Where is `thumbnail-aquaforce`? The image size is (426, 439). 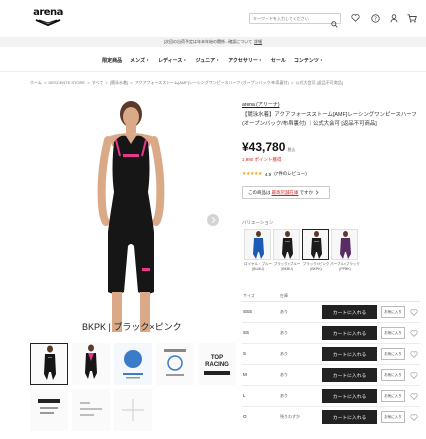 thumbnail-aquaforce is located at coordinates (133, 364).